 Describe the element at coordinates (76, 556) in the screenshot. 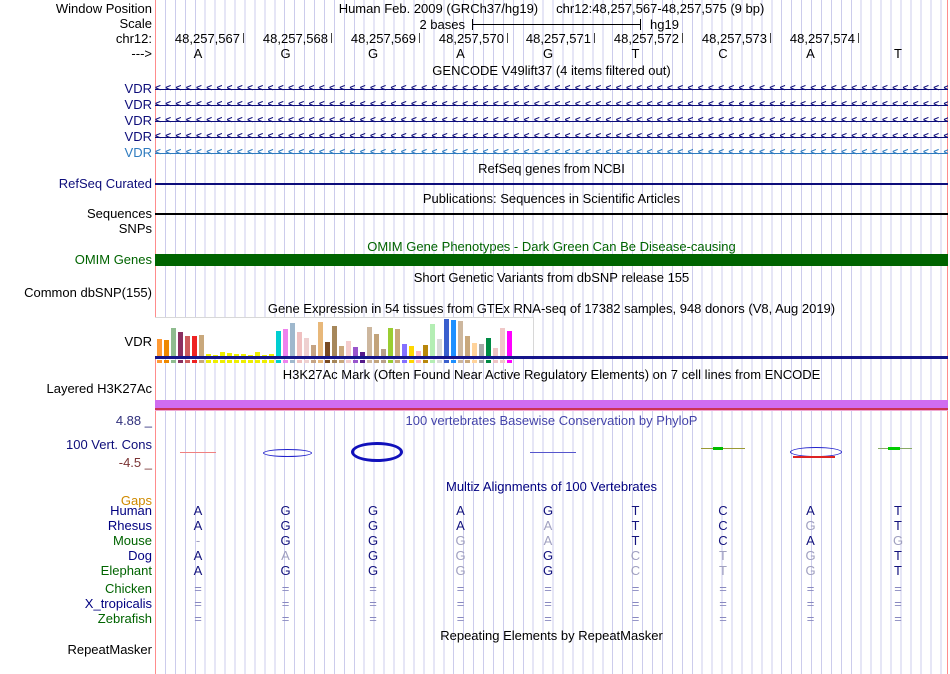

I see `species-label: Dog` at that location.